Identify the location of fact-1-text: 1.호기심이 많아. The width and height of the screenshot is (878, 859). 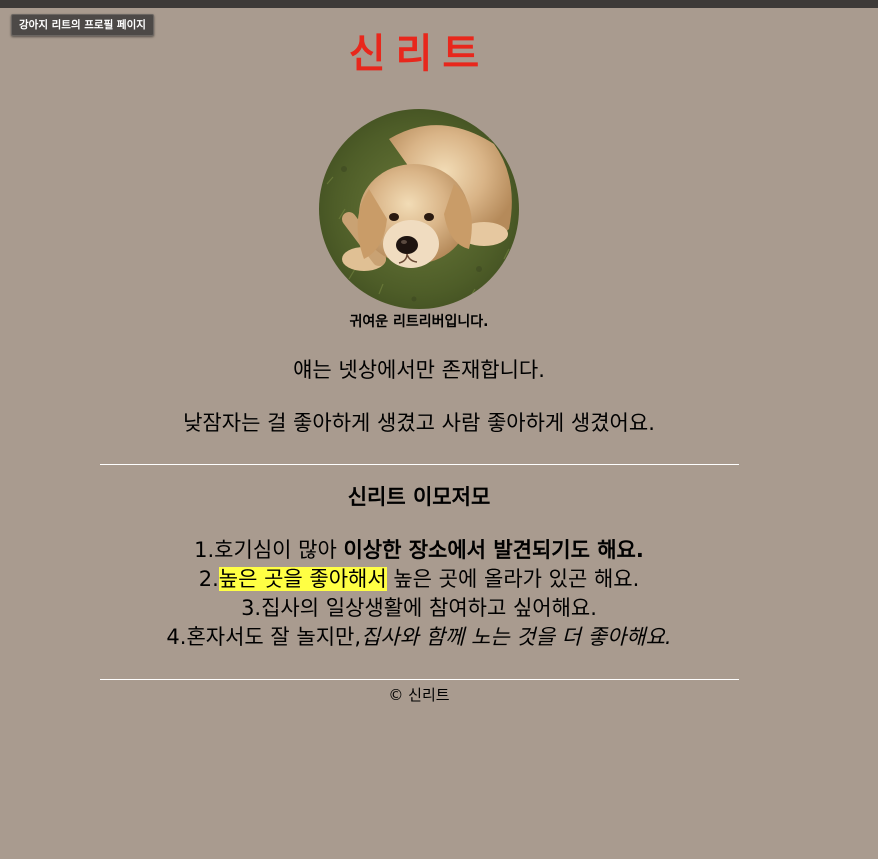
(269, 550).